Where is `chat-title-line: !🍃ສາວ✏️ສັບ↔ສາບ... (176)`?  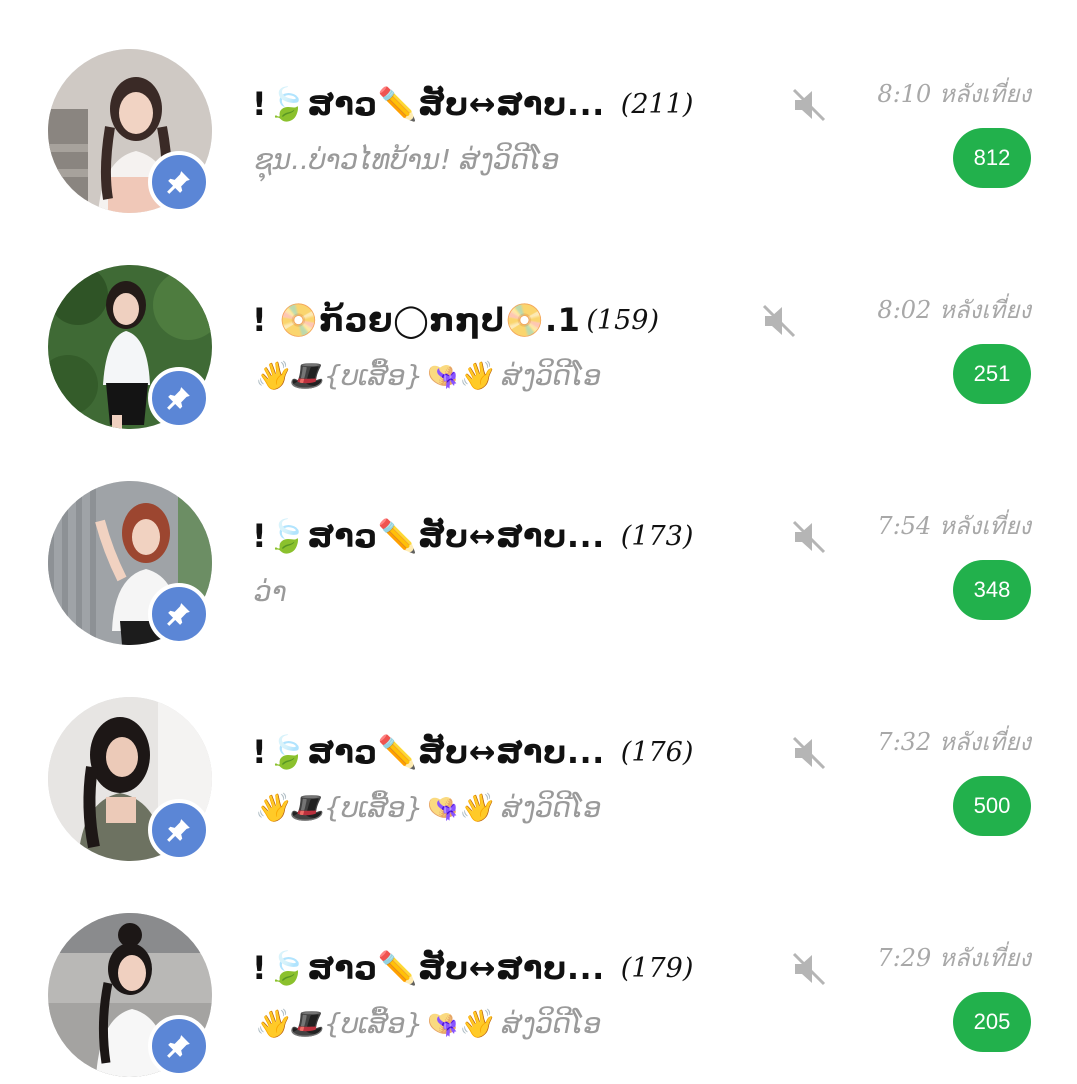 chat-title-line: !🍃ສາວ✏️ສັບ↔ສາບ... (176) is located at coordinates (522, 752).